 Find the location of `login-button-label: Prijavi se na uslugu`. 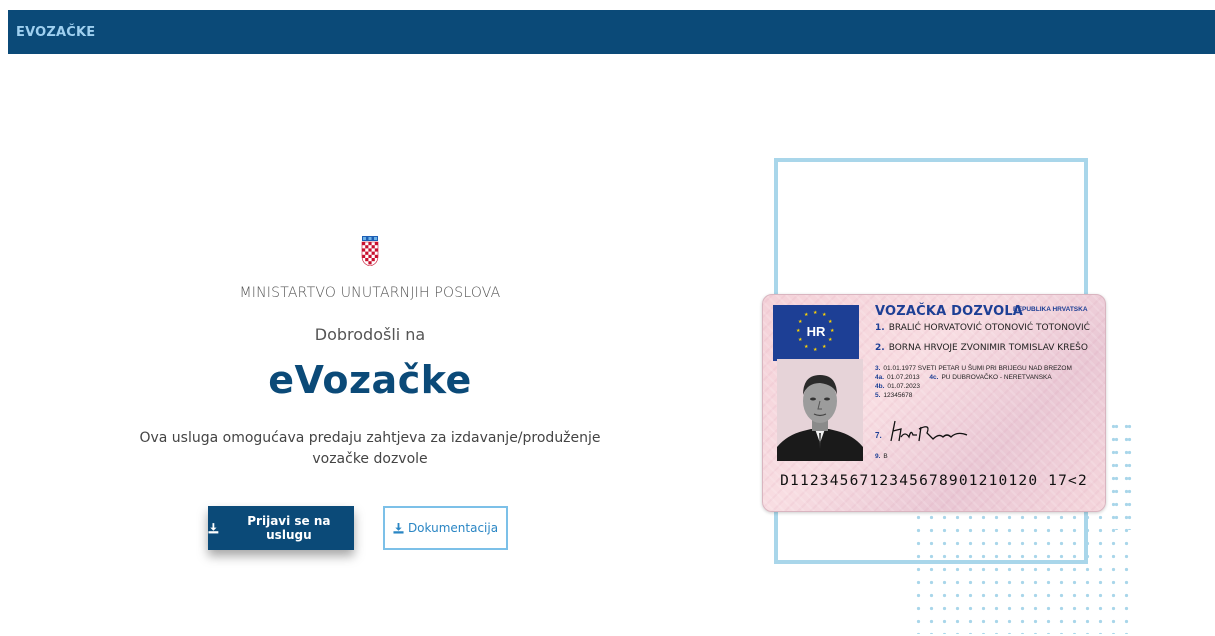

login-button-label: Prijavi se na uslugu is located at coordinates (289, 528).